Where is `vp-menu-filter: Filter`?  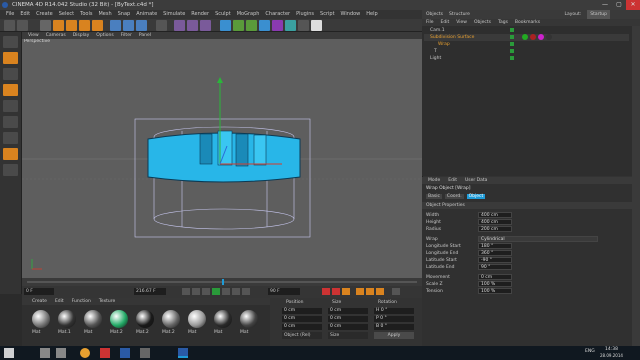 vp-menu-filter: Filter is located at coordinates (126, 35).